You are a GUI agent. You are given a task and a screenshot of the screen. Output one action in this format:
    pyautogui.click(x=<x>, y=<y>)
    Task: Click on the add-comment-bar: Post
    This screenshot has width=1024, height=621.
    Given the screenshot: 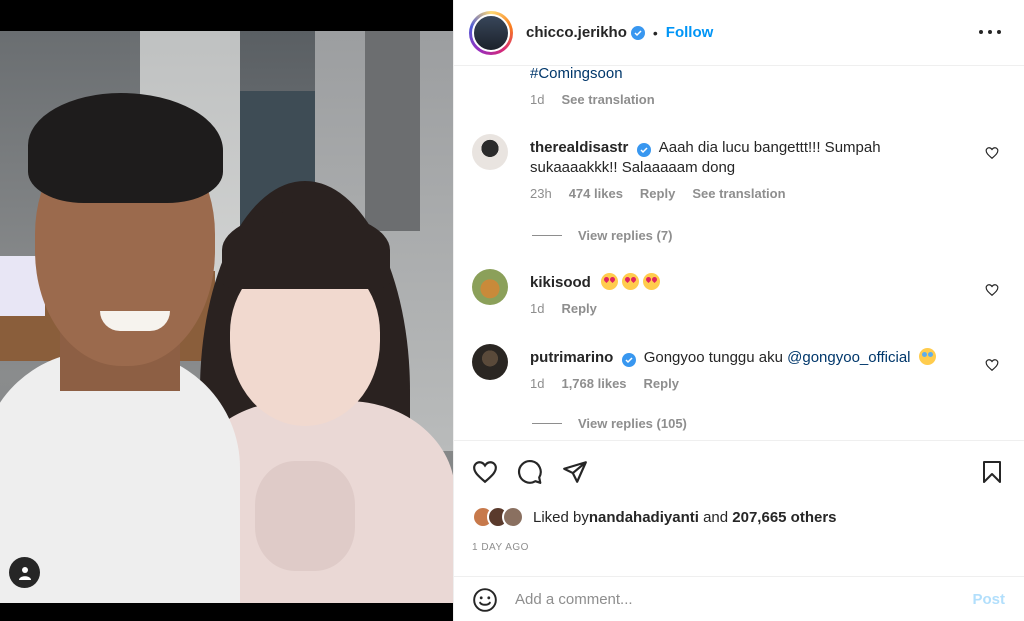 What is the action you would take?
    pyautogui.click(x=739, y=598)
    